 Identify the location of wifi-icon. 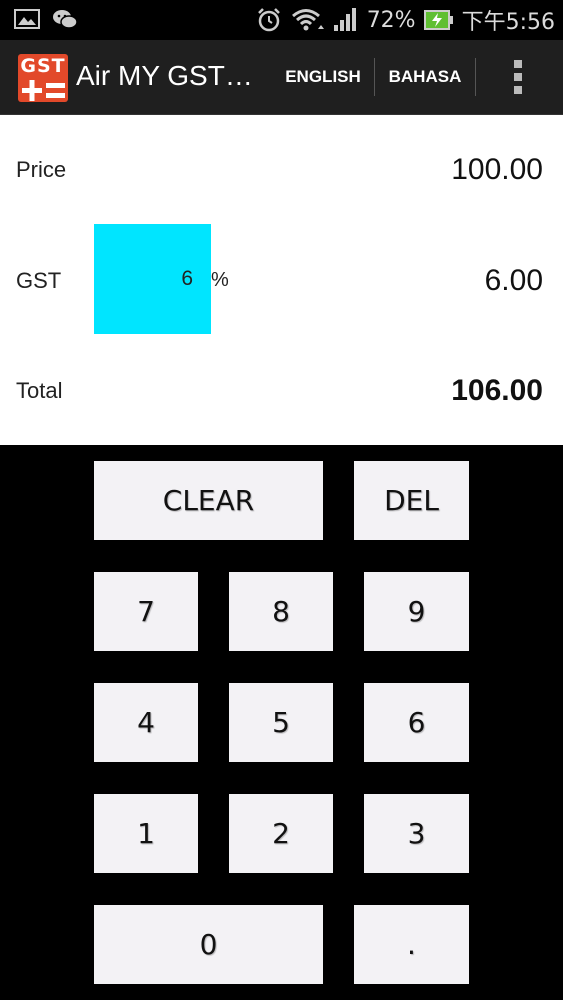
(307, 20).